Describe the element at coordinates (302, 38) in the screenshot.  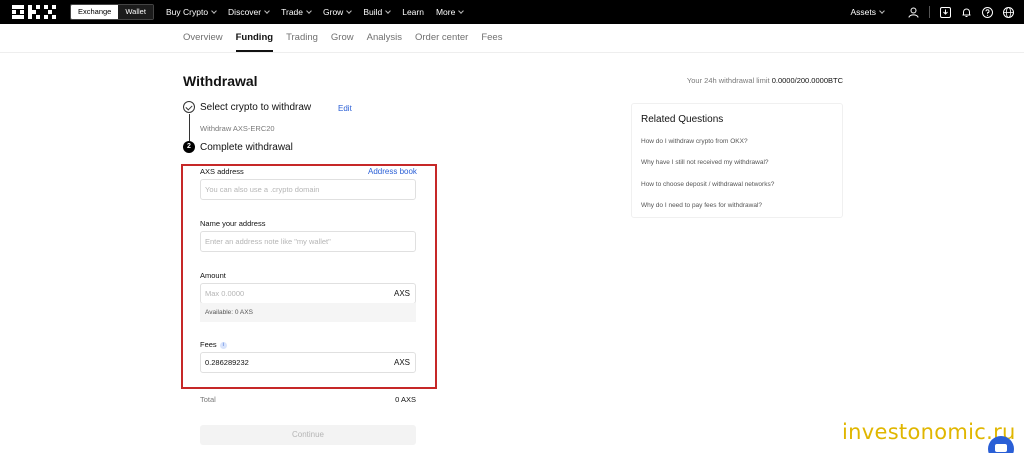
I see `tab-trading: Trading` at that location.